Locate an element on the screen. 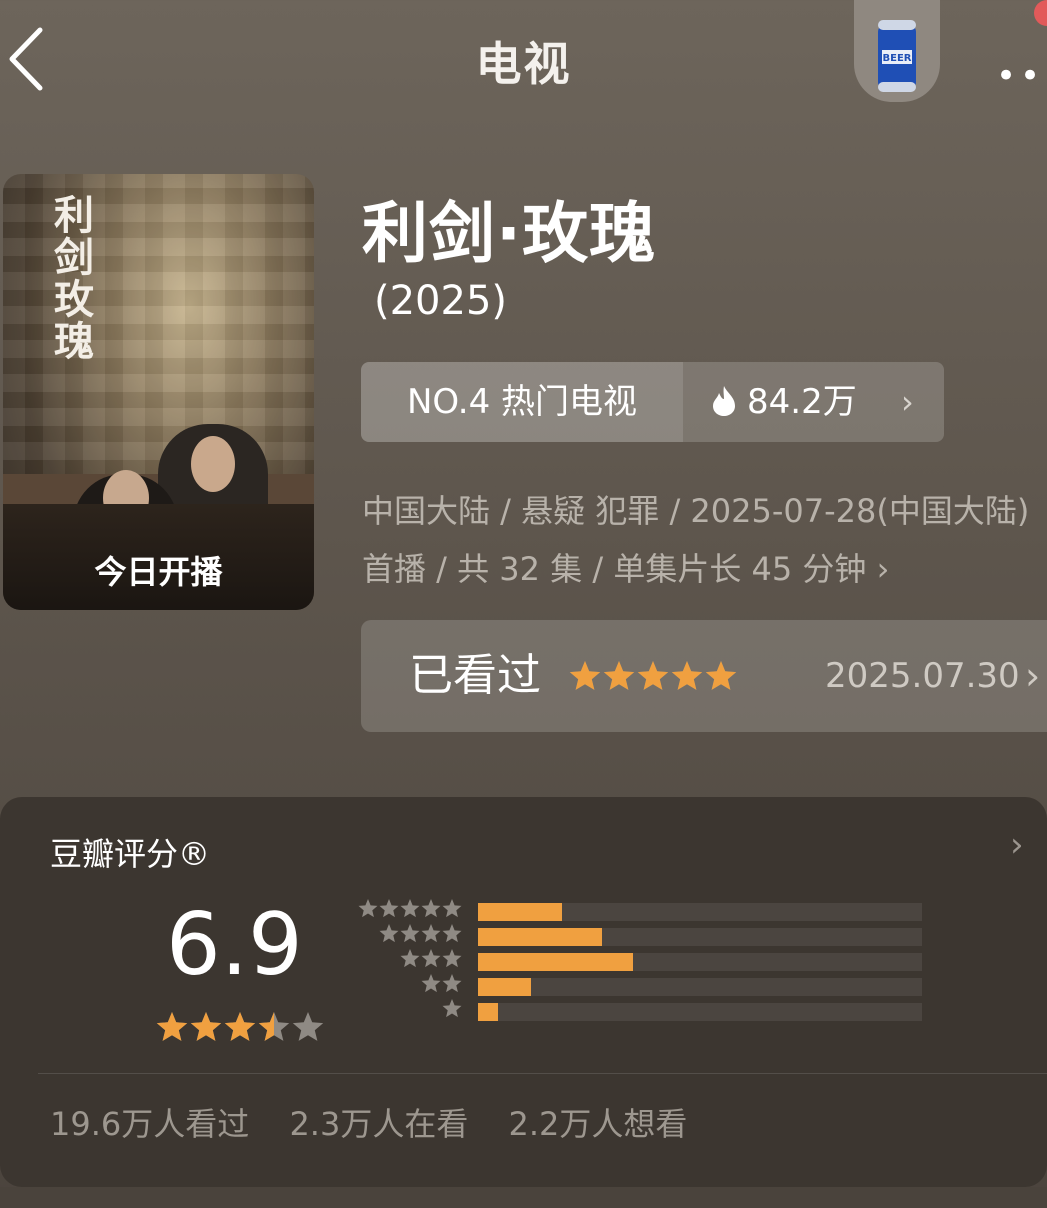  heat-value-wrap: 84.2万 is located at coordinates (784, 402).